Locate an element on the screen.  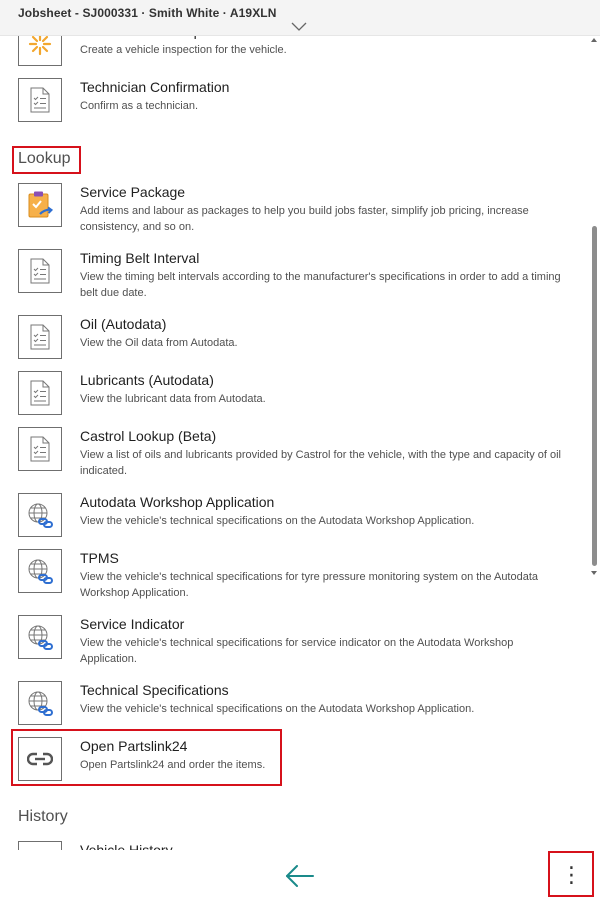
arrow-left-icon is located at coordinates (300, 876).